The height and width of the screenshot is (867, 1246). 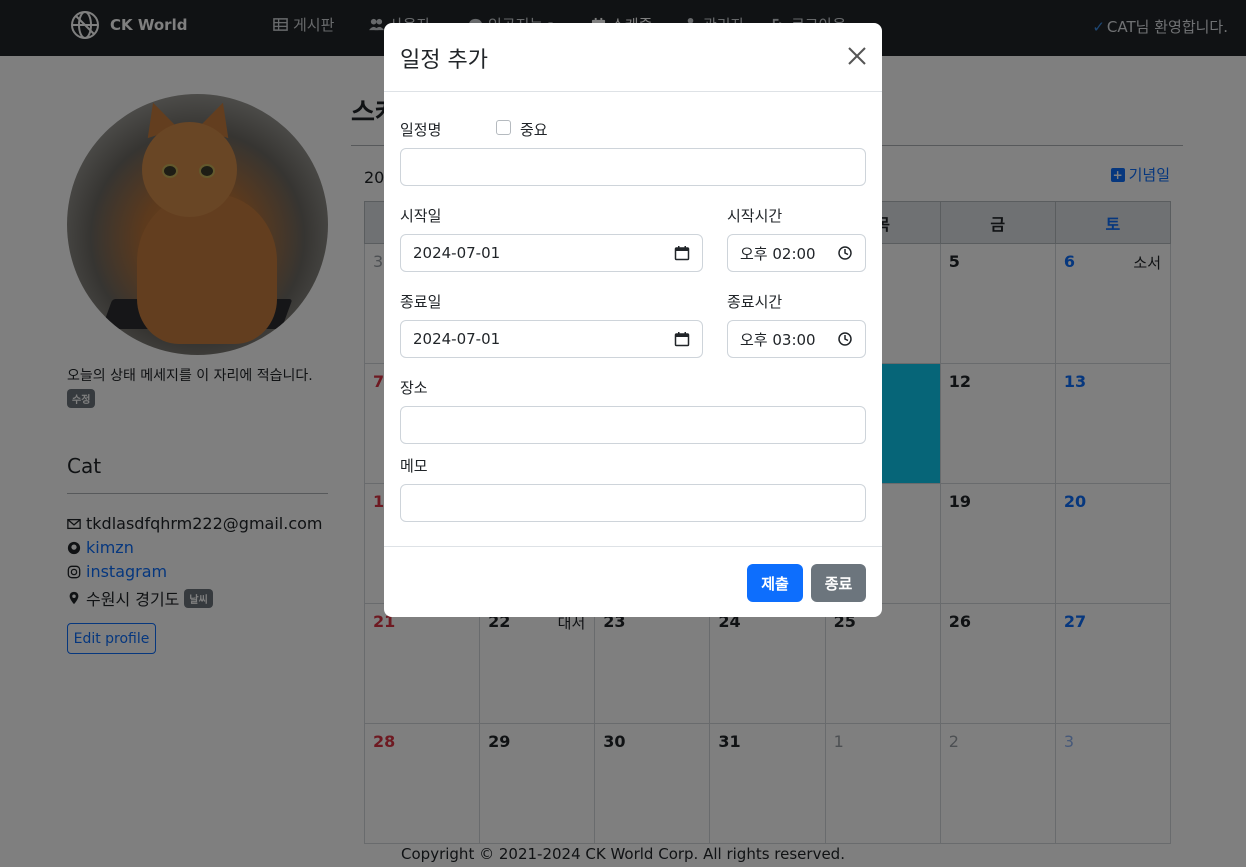 I want to click on end-date-label: 종료일, so click(x=421, y=302).